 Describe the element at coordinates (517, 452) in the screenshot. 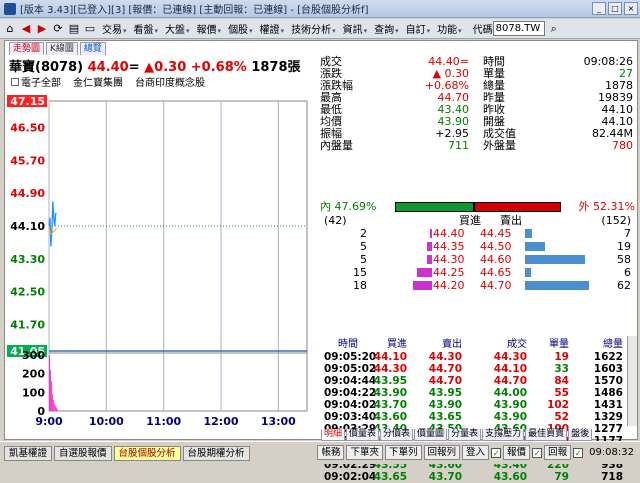

I see `quote-status: 報價` at that location.